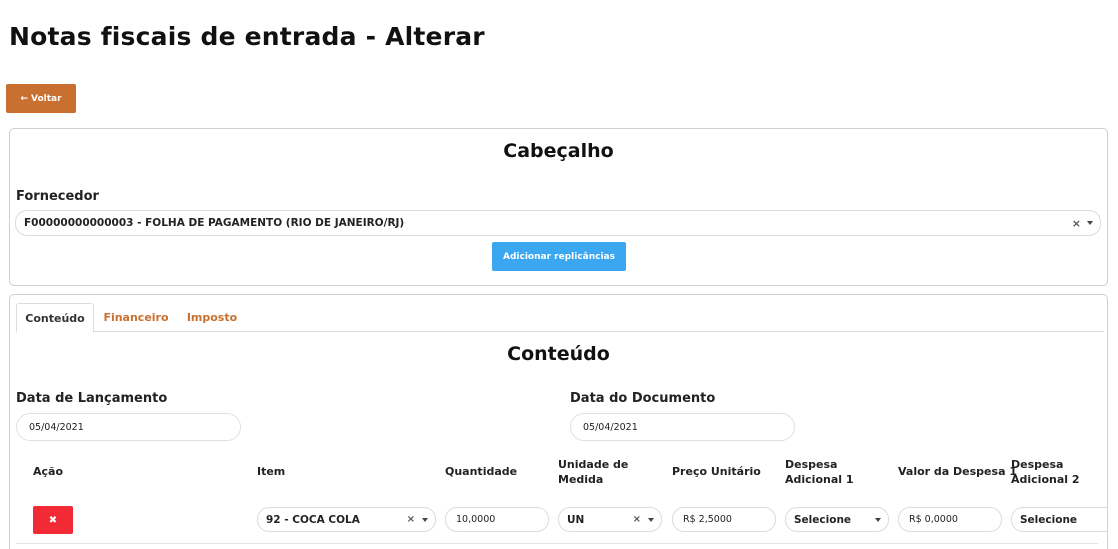  Describe the element at coordinates (716, 471) in the screenshot. I see `col-preco-unitario: Preço Unitário` at that location.